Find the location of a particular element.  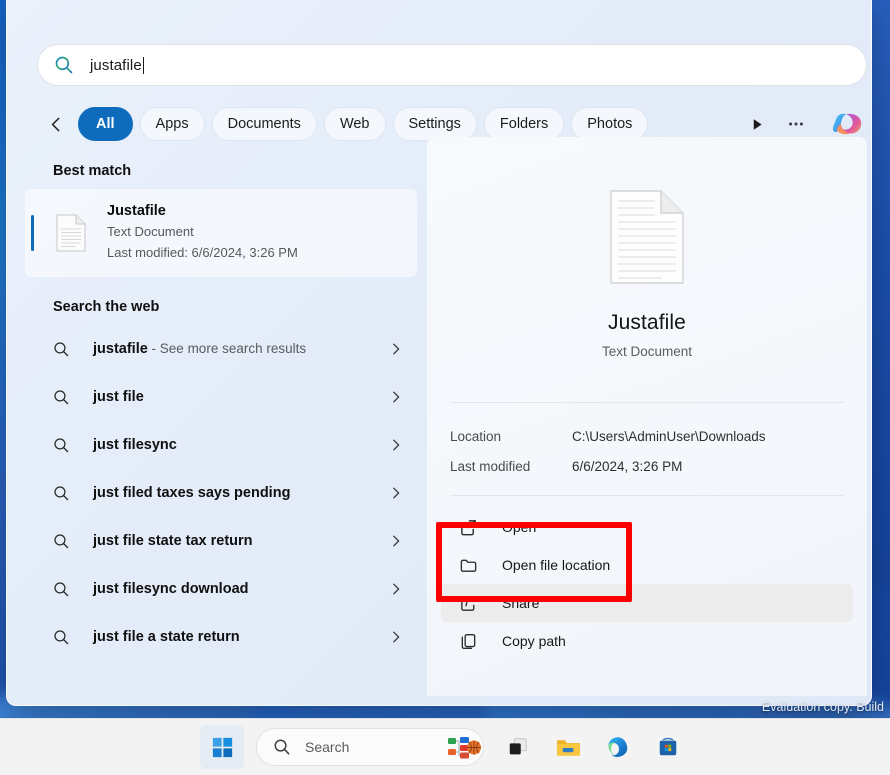

share-icon is located at coordinates (468, 603).